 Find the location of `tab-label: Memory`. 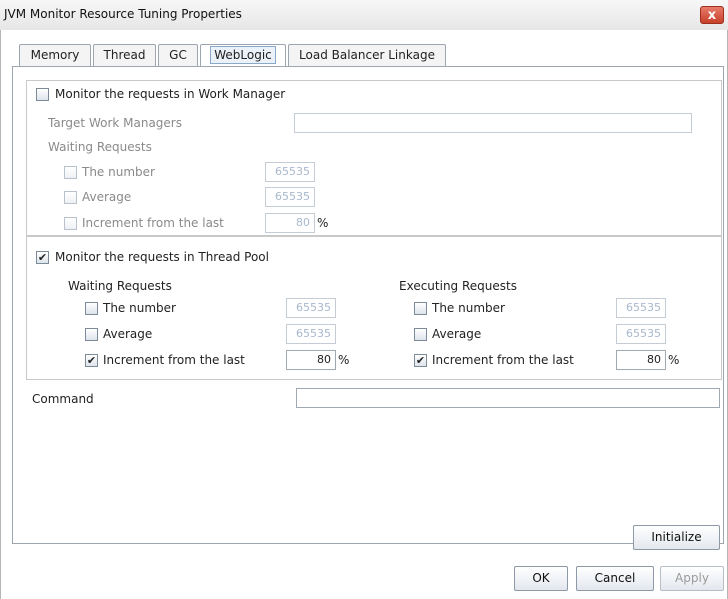

tab-label: Memory is located at coordinates (55, 55).